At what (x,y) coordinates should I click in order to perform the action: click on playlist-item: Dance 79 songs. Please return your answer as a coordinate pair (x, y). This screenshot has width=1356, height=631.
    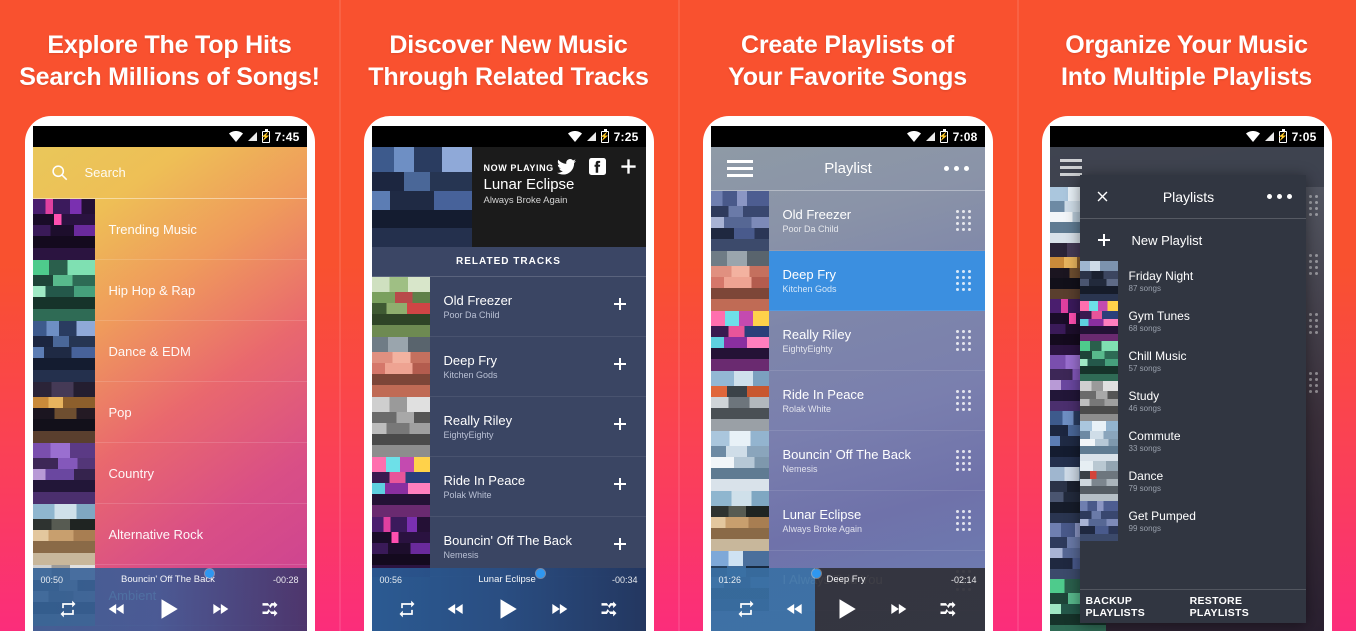
    Looking at the image, I should click on (1192, 481).